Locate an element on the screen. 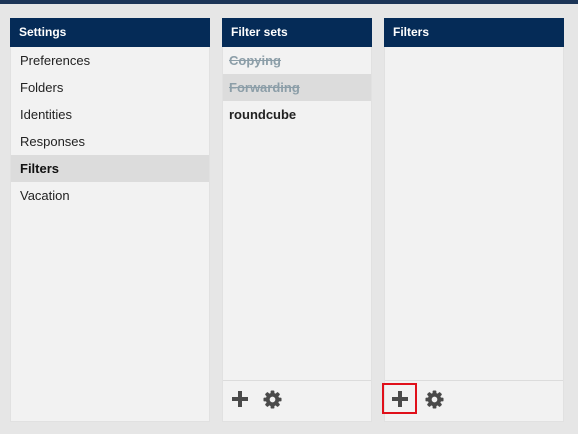 The width and height of the screenshot is (578, 438). add-filter-button is located at coordinates (399, 398).